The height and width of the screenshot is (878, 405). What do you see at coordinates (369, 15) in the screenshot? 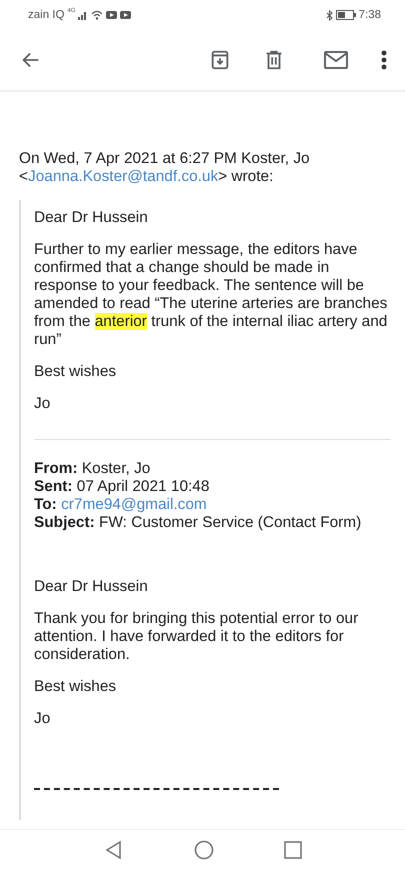
I see `clock-time: 7:38` at bounding box center [369, 15].